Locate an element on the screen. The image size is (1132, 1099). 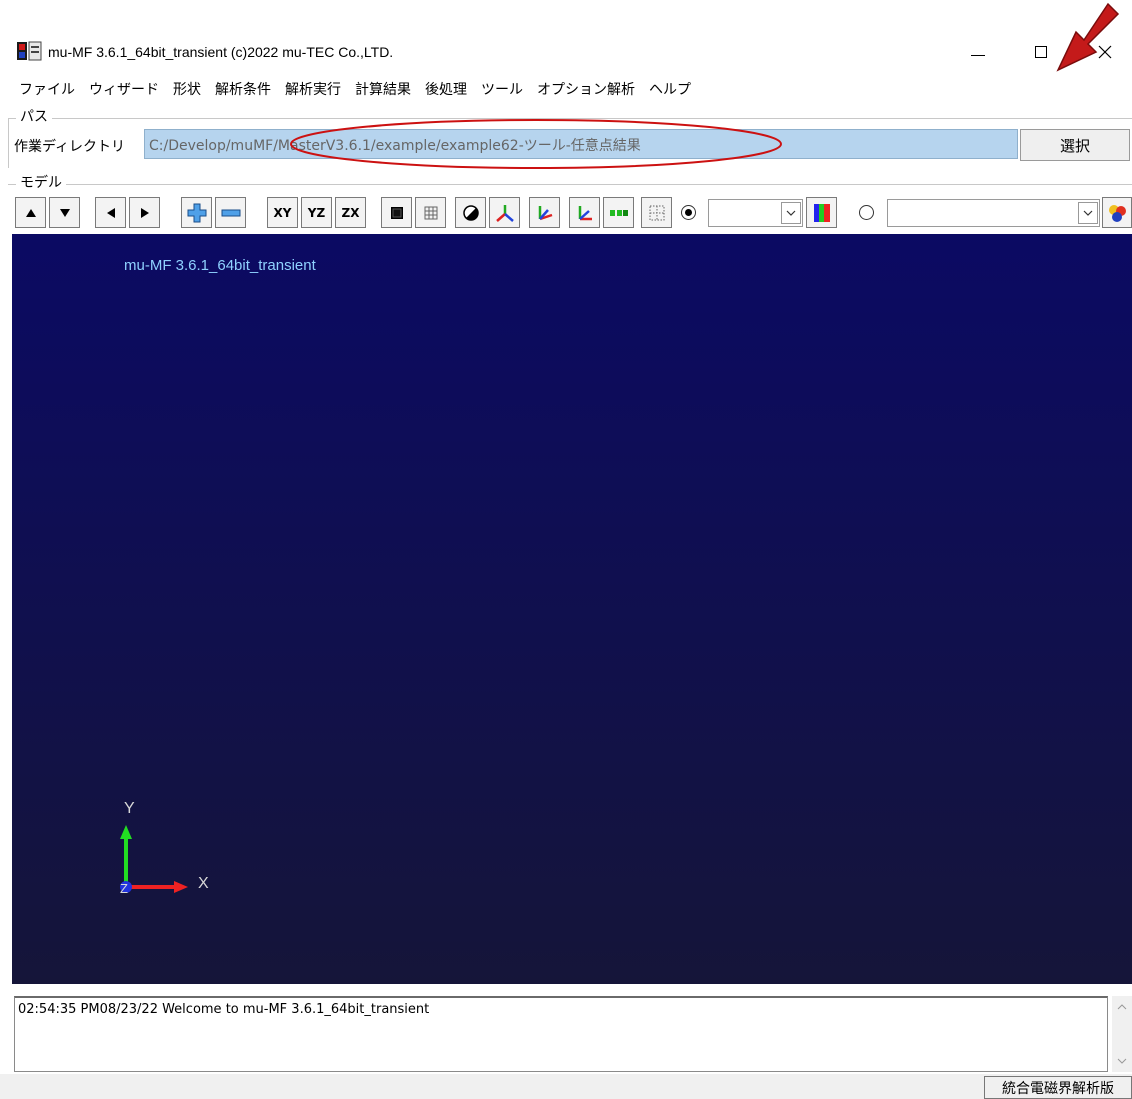
menu-help: ヘルプ is located at coordinates (670, 90).